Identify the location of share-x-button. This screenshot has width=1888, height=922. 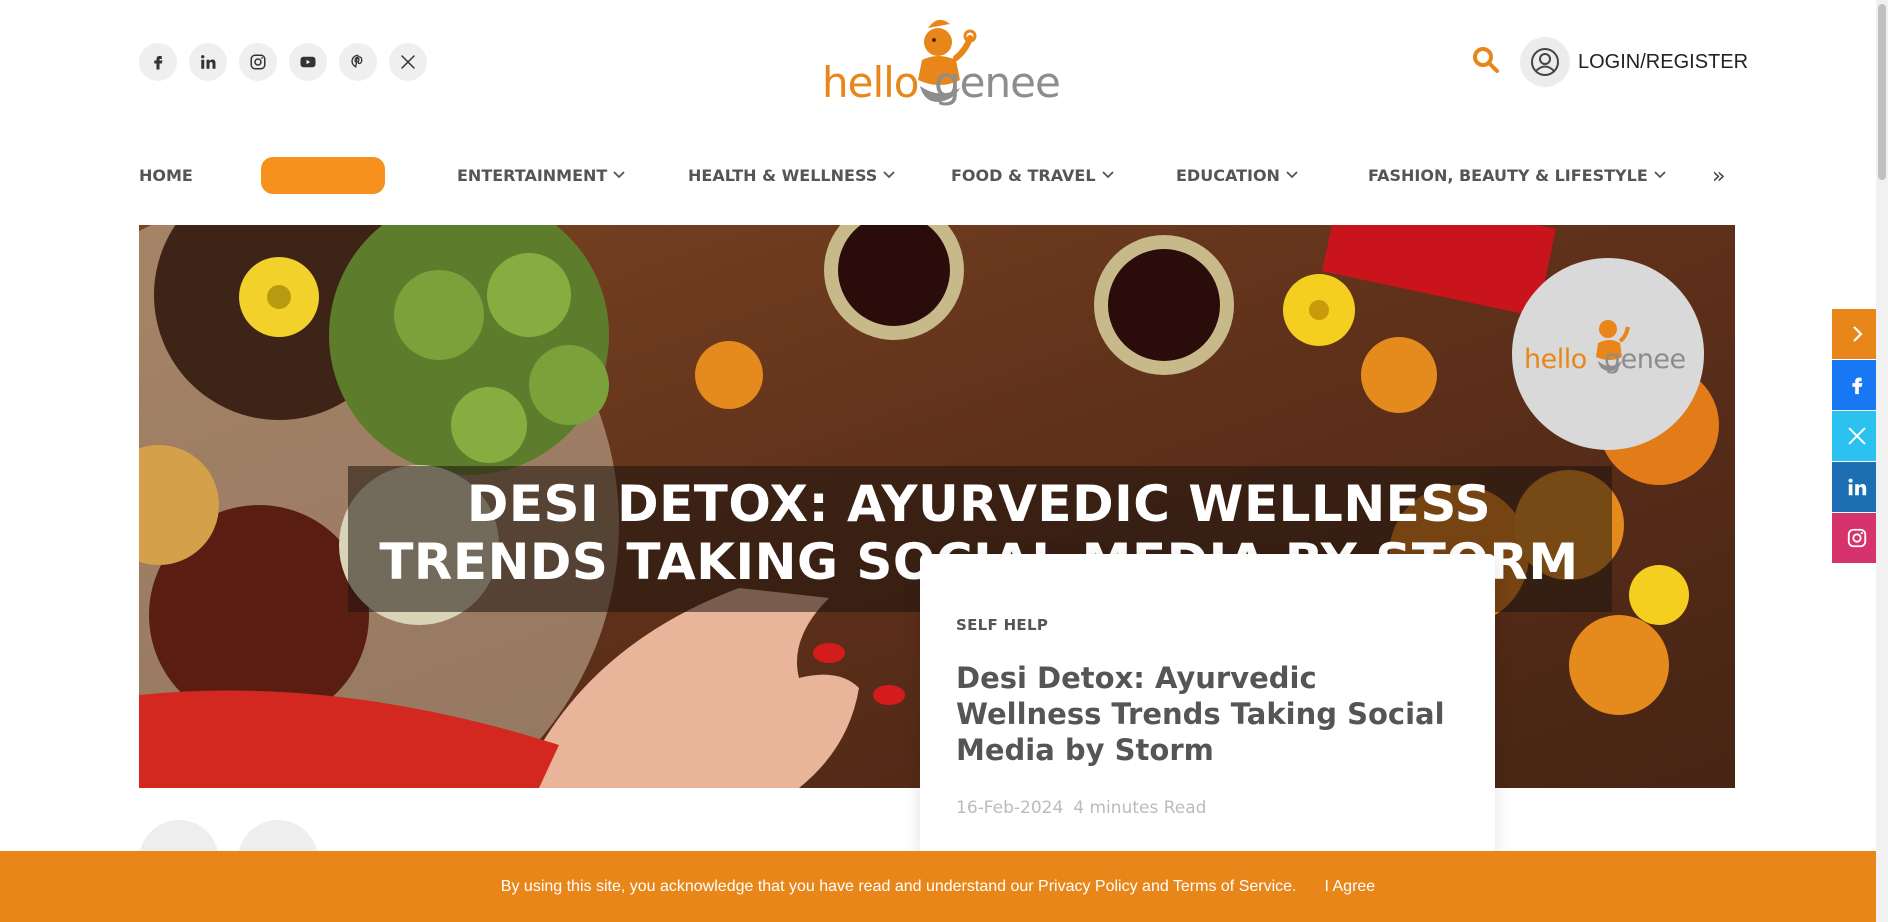
(1857, 436).